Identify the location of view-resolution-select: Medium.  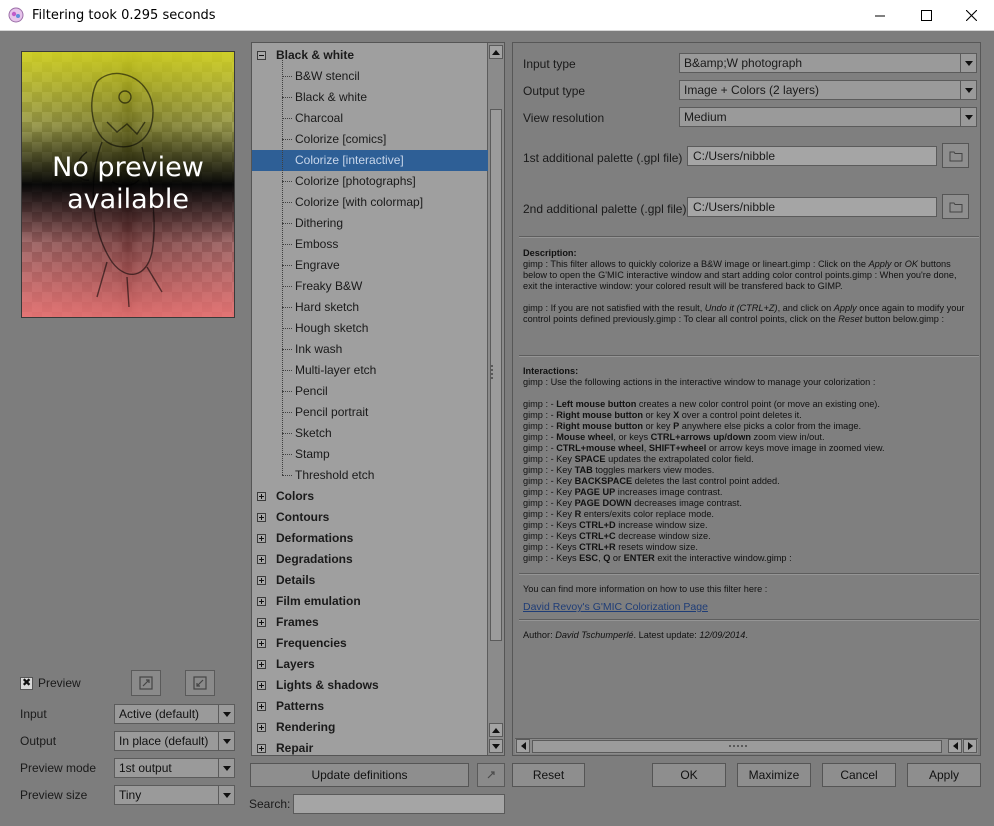
(828, 117).